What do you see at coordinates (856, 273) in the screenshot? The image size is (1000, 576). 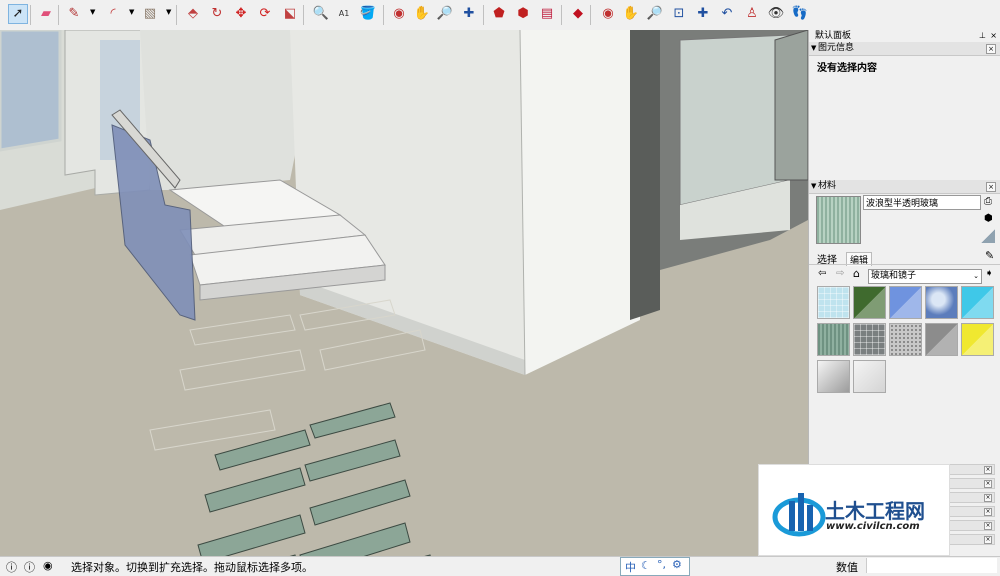 I see `home-icon: ⌂` at bounding box center [856, 273].